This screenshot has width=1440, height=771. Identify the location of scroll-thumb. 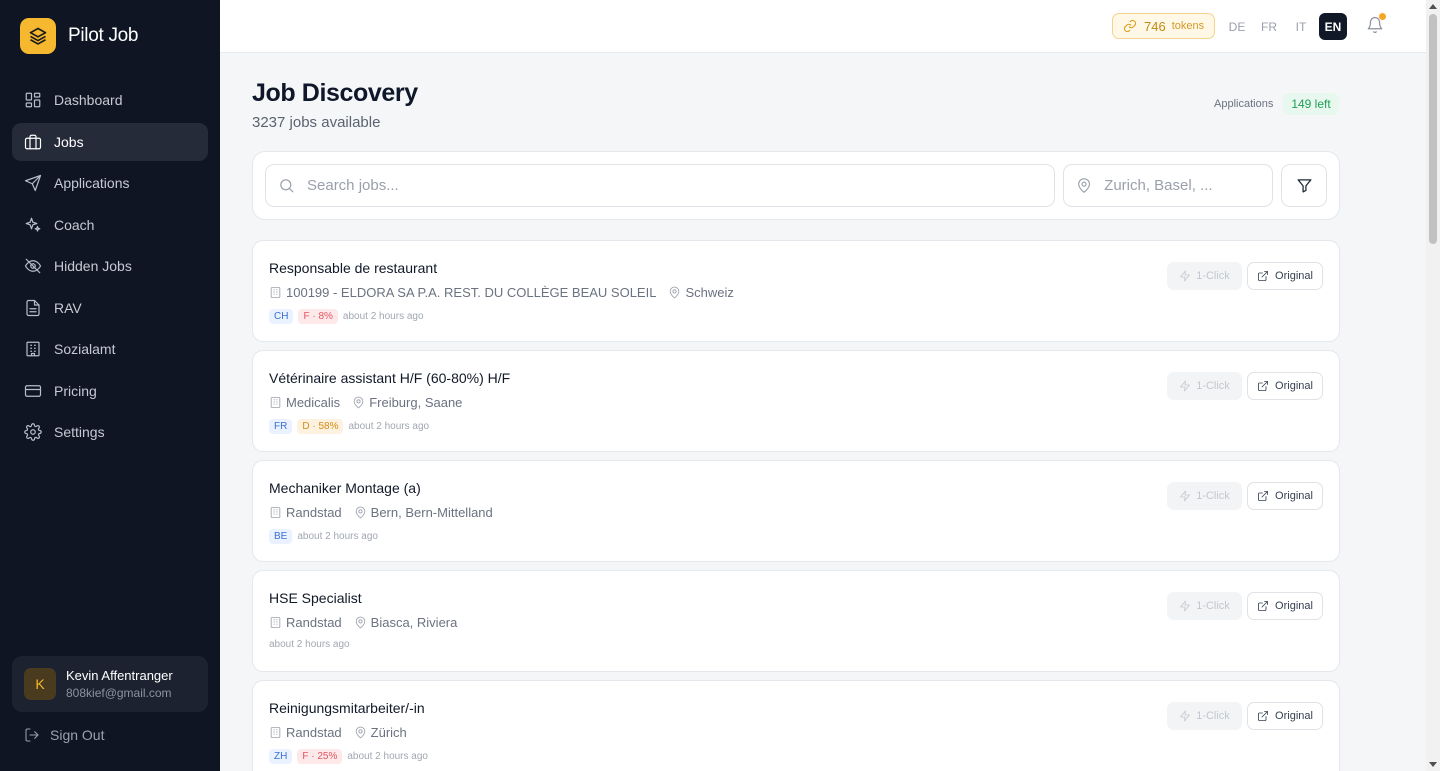
(1433, 129).